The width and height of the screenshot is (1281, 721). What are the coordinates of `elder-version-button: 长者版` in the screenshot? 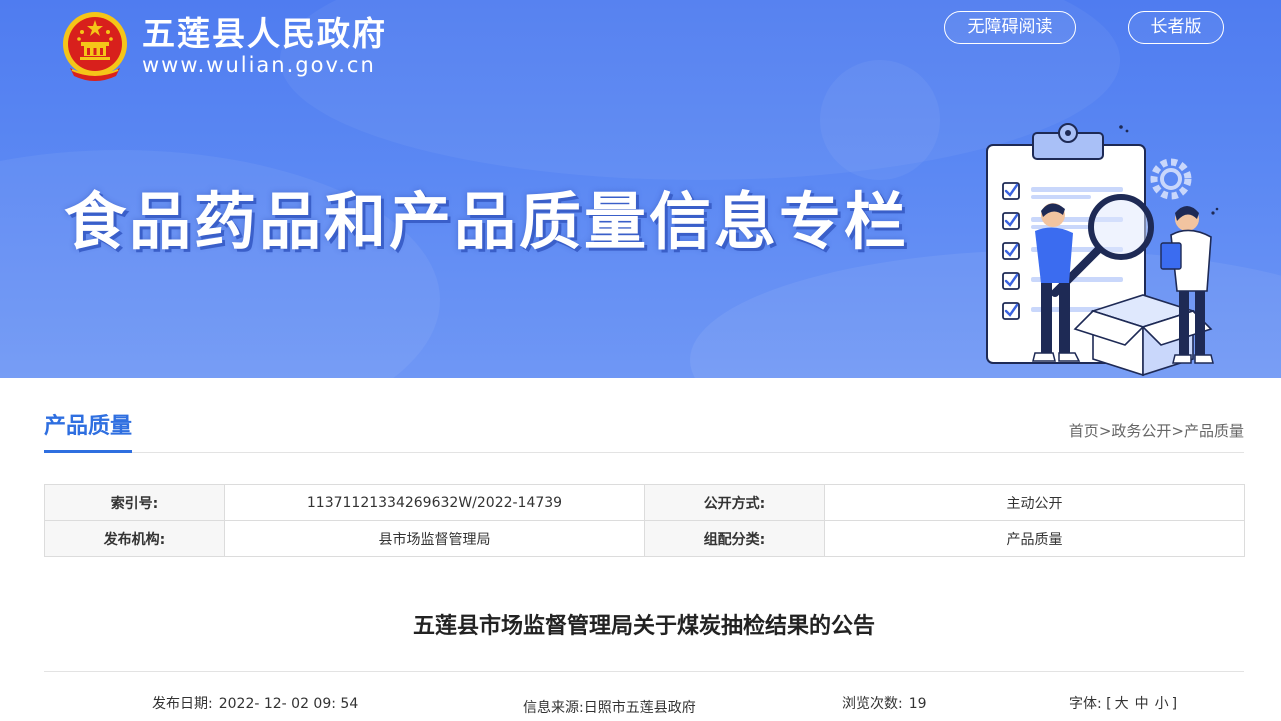 It's located at (1176, 27).